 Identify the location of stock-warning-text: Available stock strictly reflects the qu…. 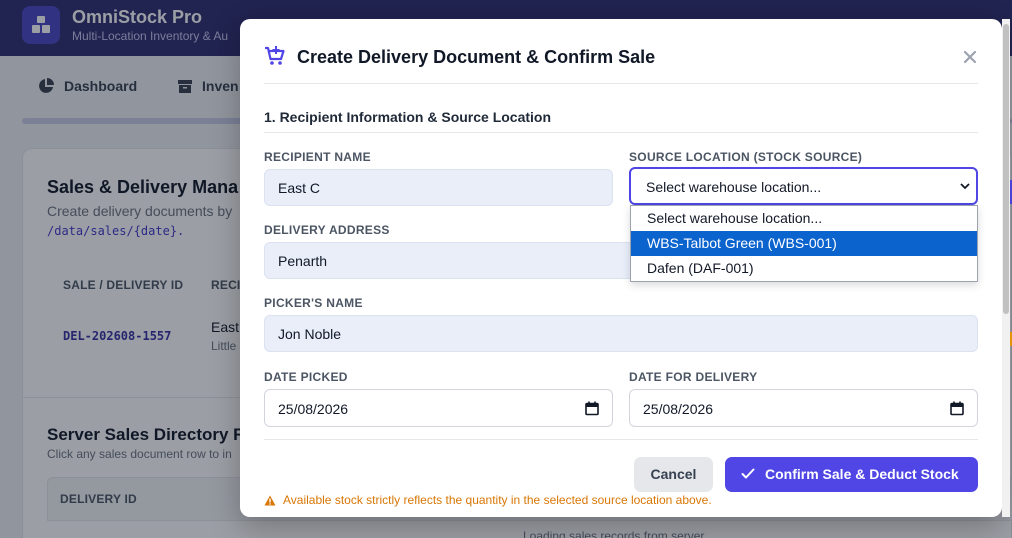
(497, 500).